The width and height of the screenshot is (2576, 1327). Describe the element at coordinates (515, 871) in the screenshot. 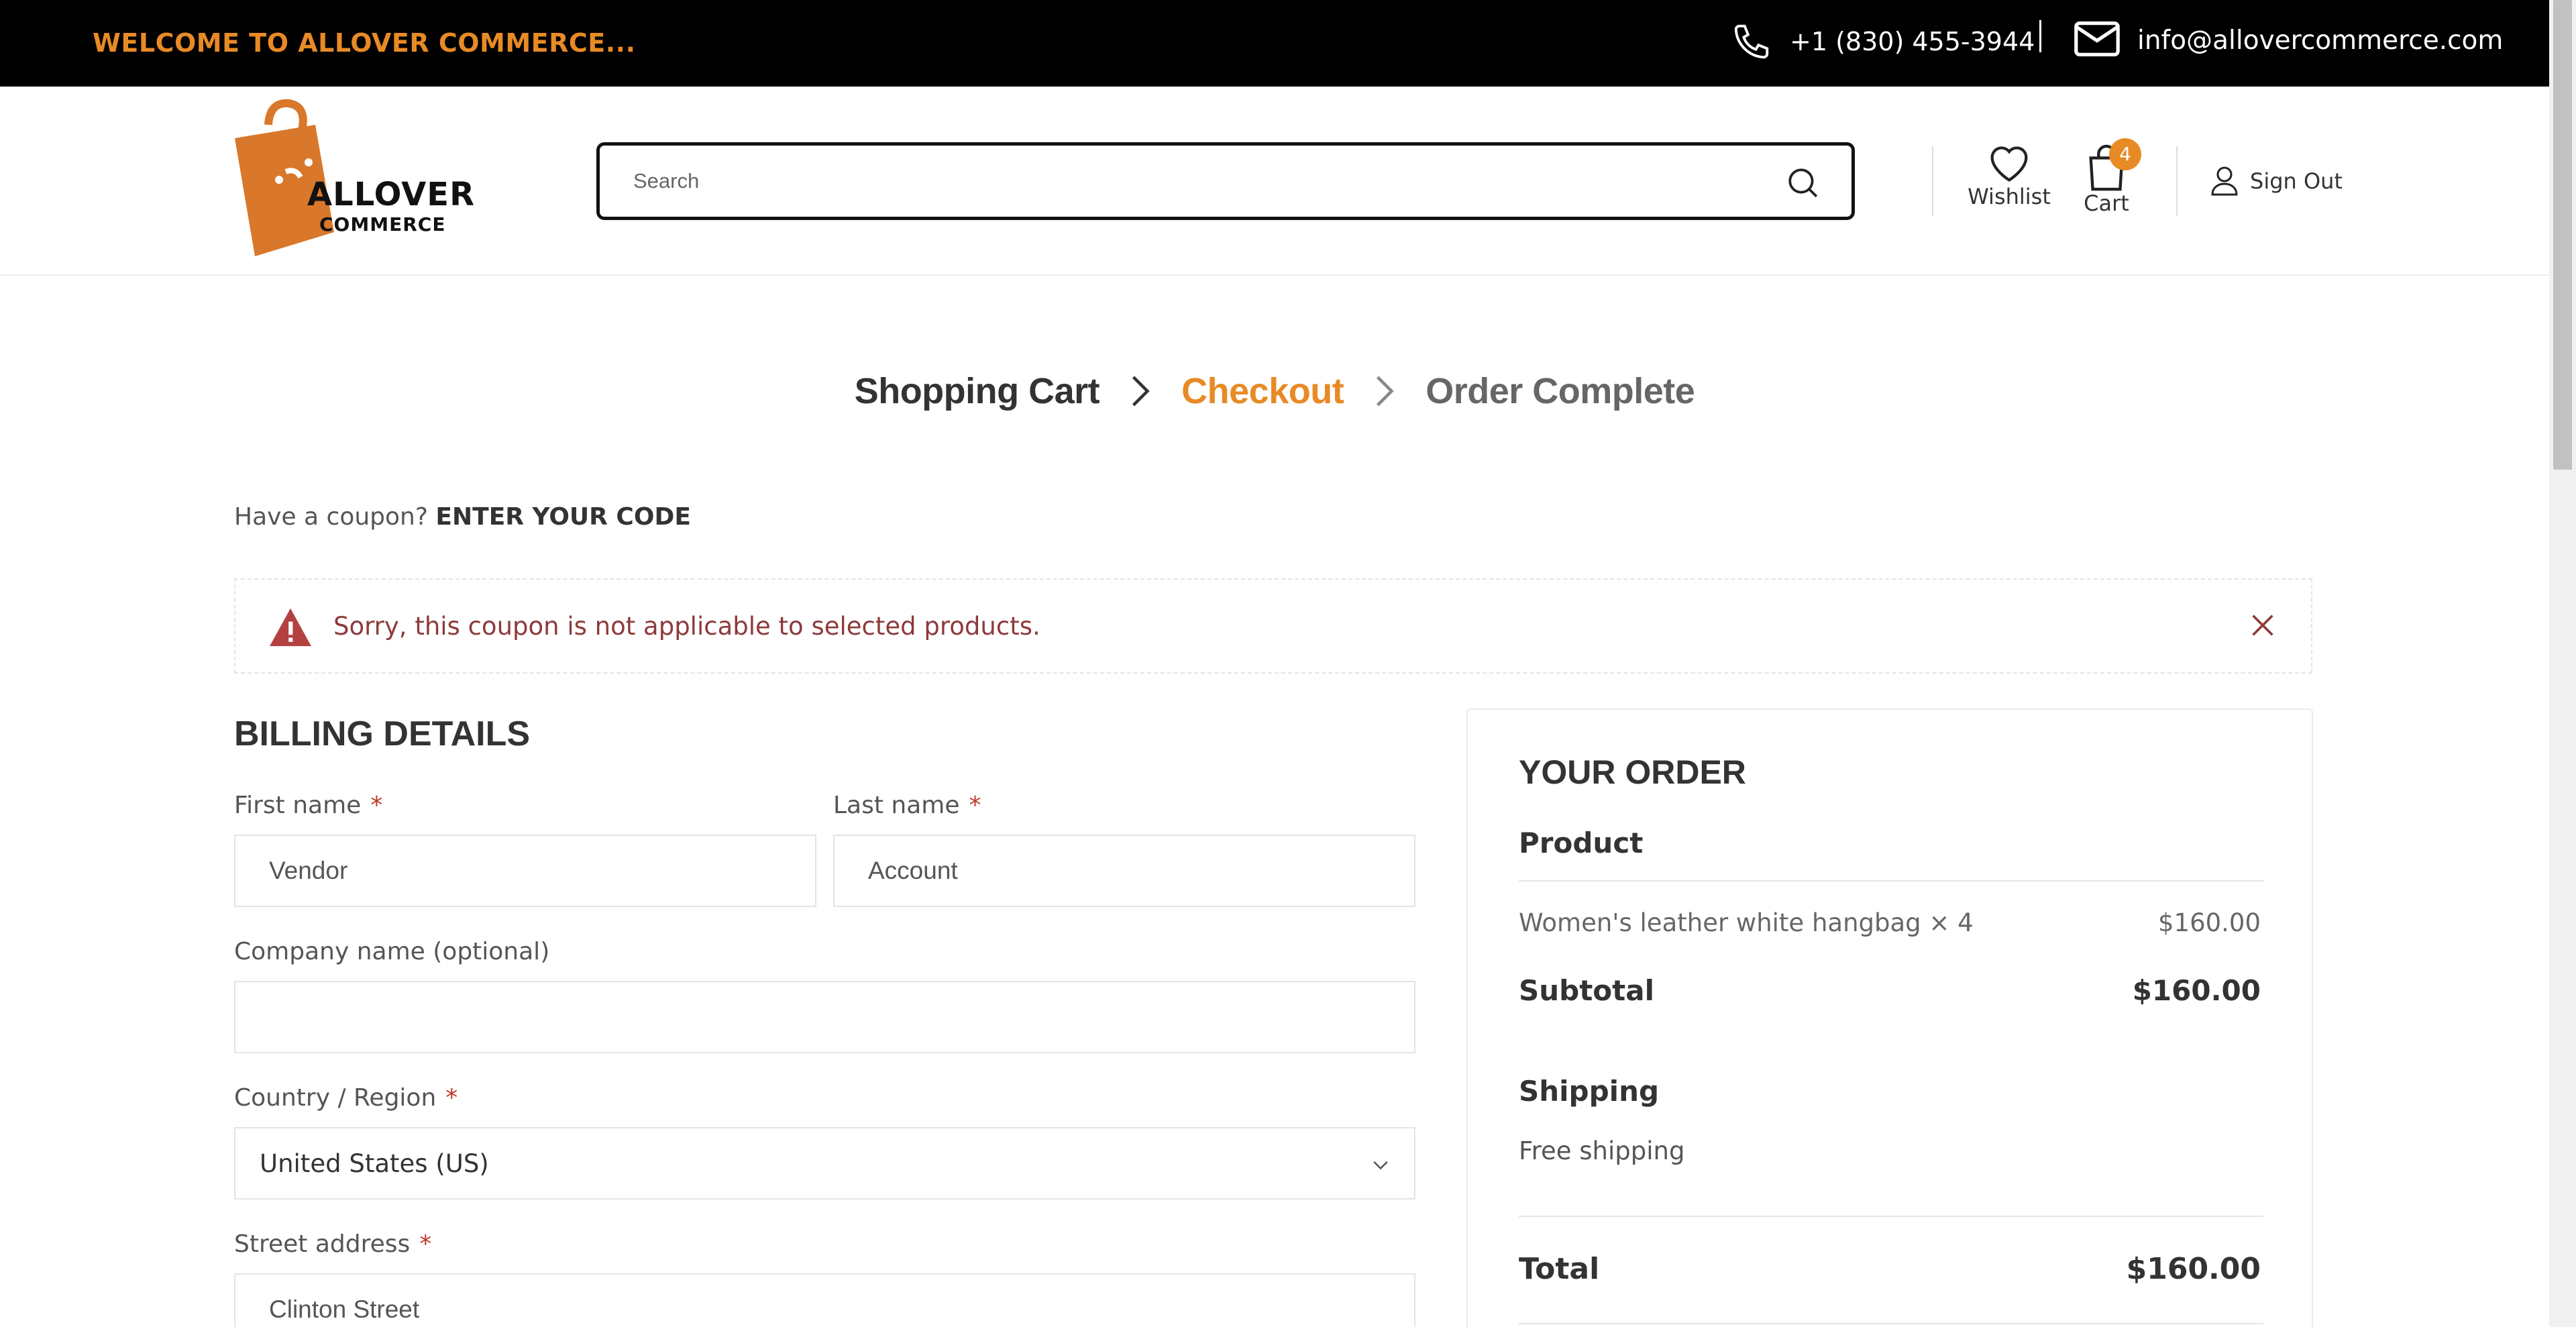

I see `first-name-input` at that location.